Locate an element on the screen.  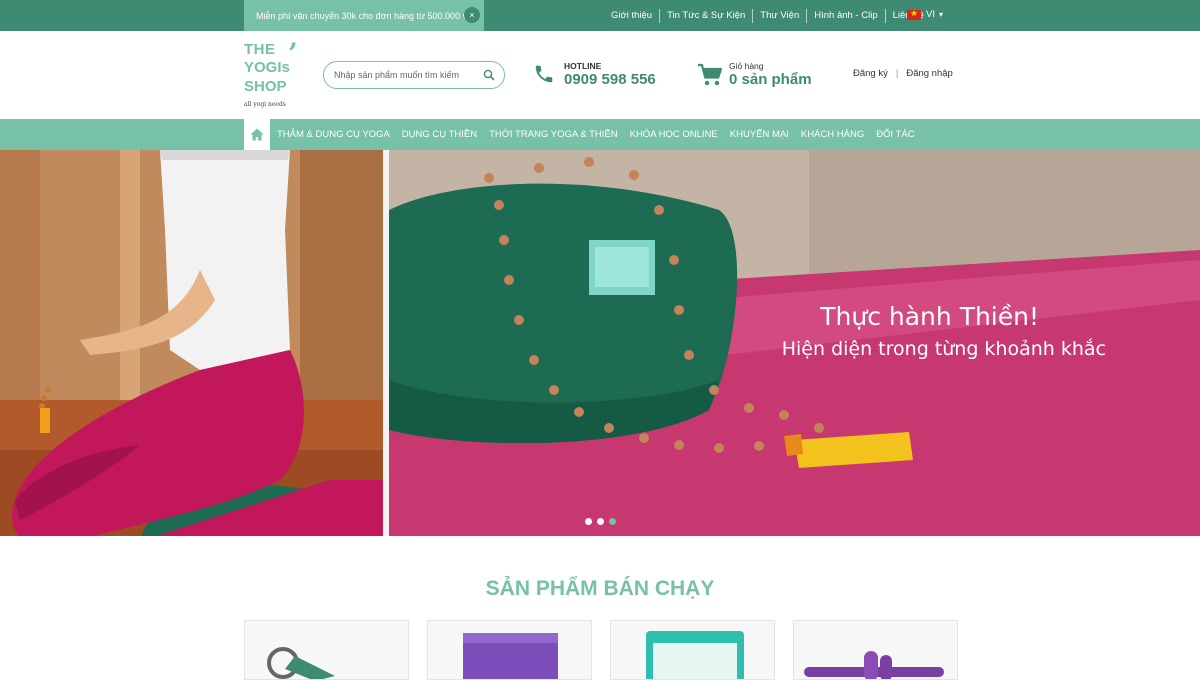
slide-title: Thực hành Thiền! is located at coordinates (929, 316).